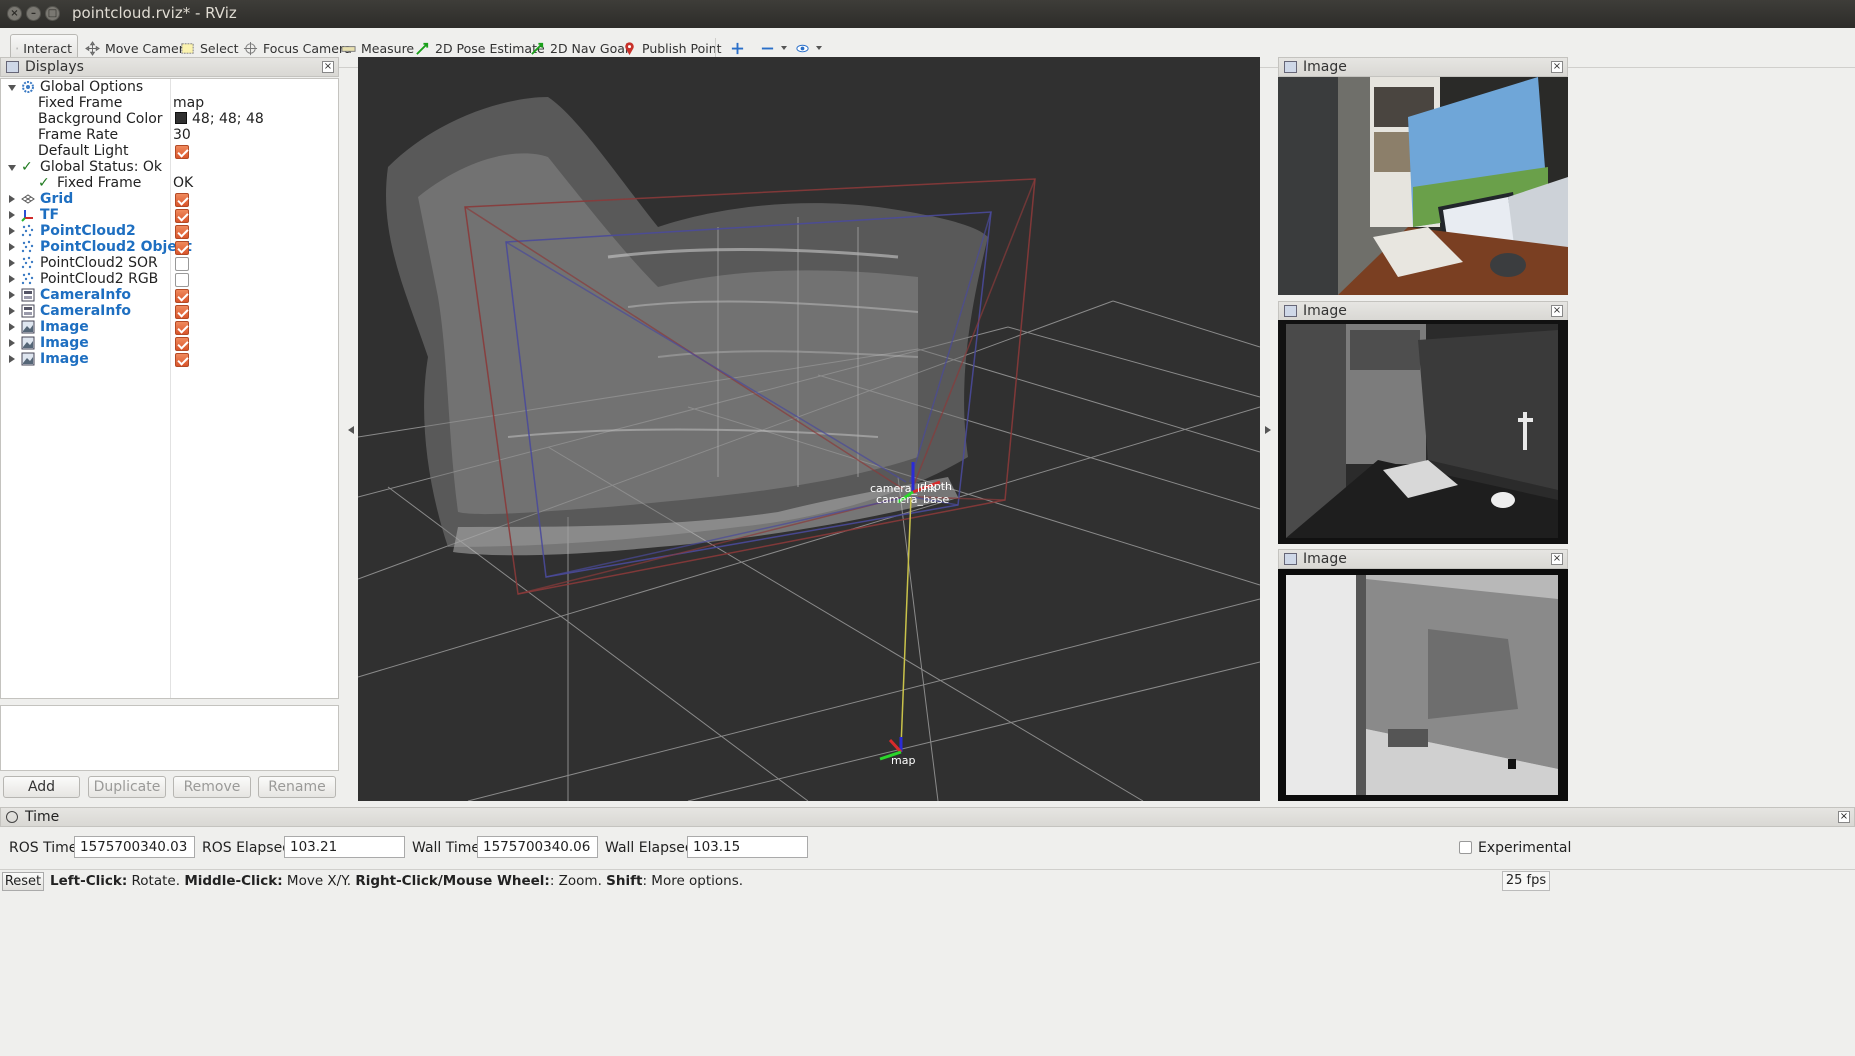 This screenshot has width=1855, height=1056. Describe the element at coordinates (101, 167) in the screenshot. I see `global-status-label: Global Status: Ok` at that location.